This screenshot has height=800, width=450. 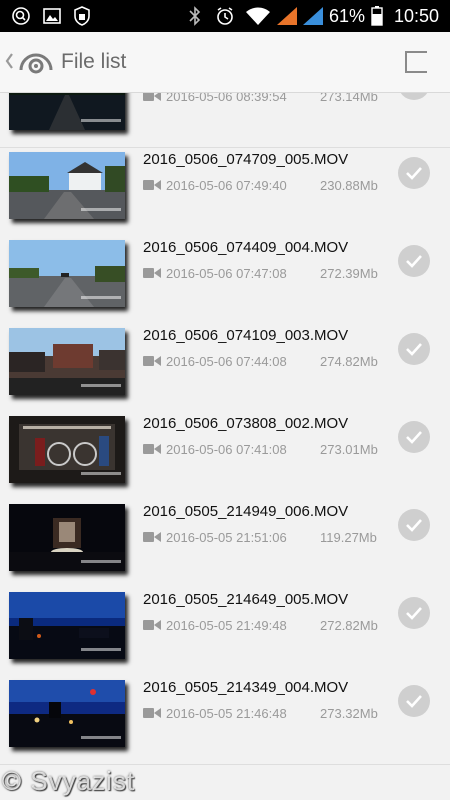 I want to click on alarm-icon, so click(x=225, y=16).